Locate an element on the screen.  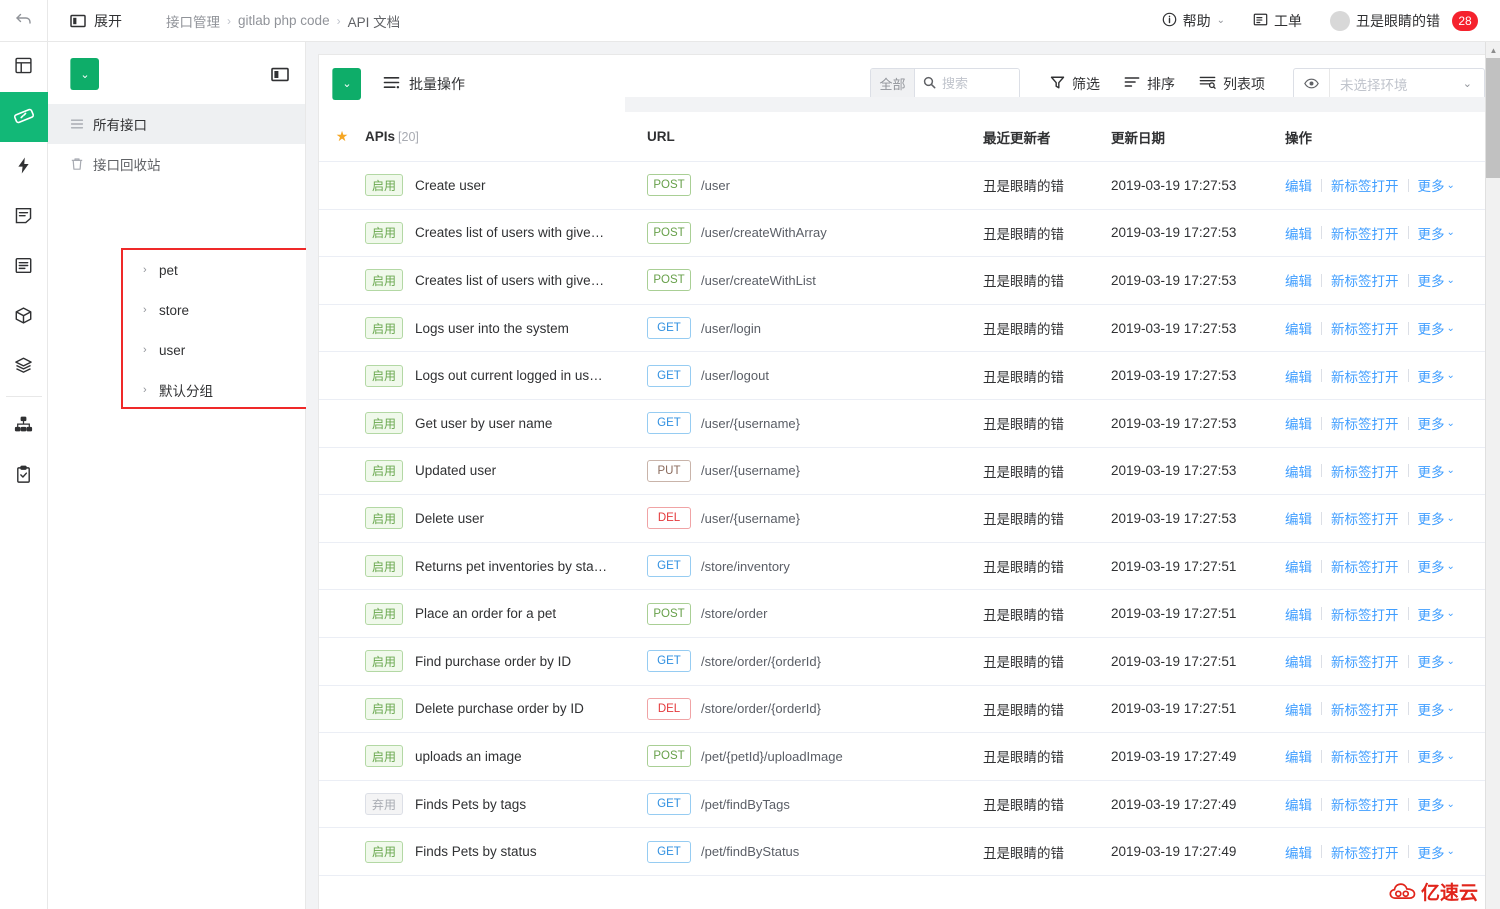
column-header-star: ★ is located at coordinates (342, 136).